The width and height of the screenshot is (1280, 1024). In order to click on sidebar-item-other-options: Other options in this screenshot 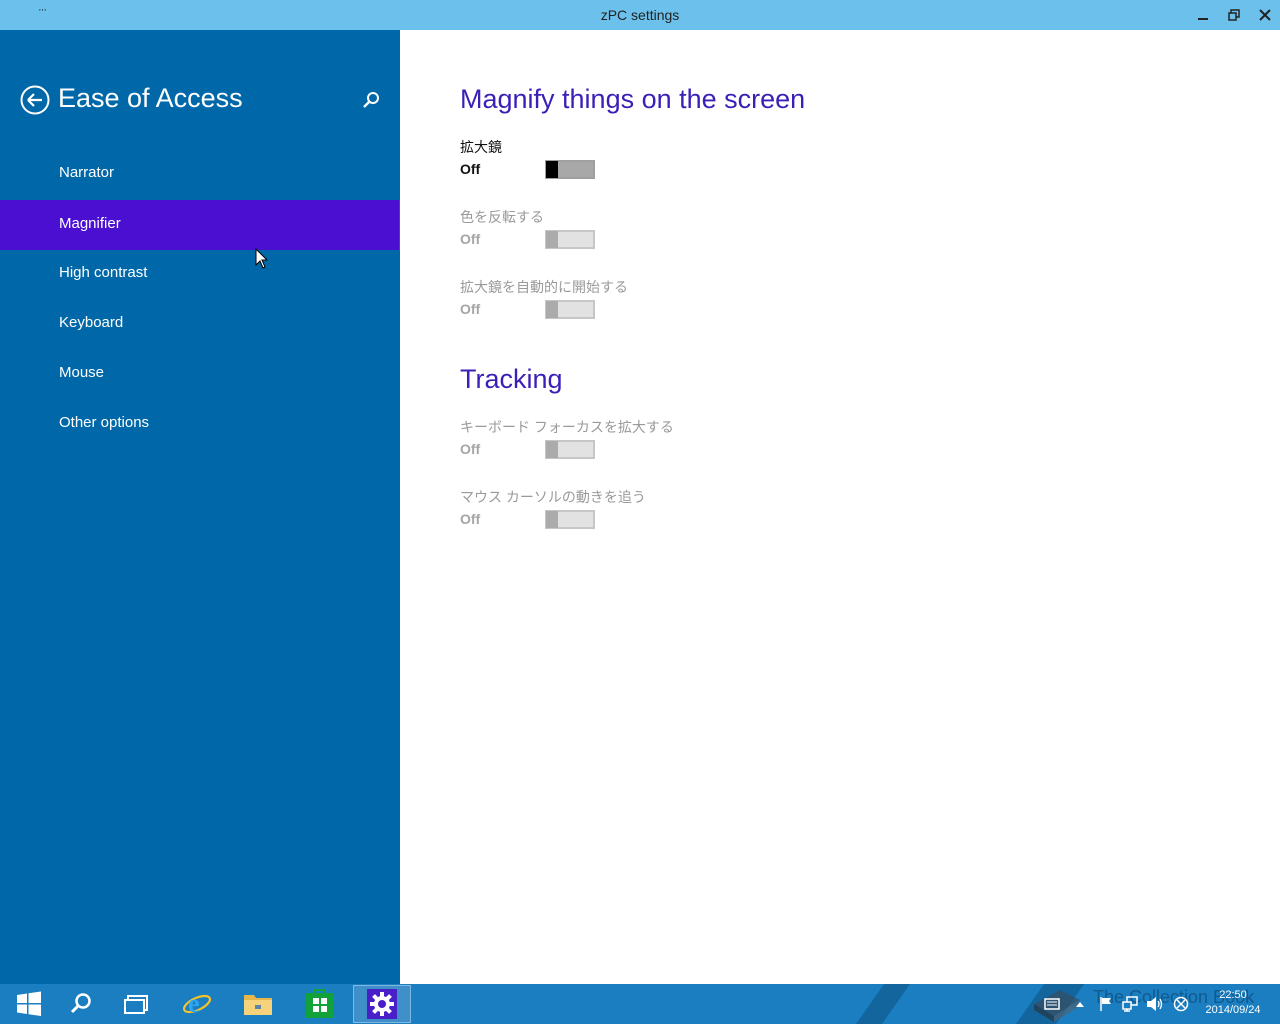, I will do `click(199, 424)`.